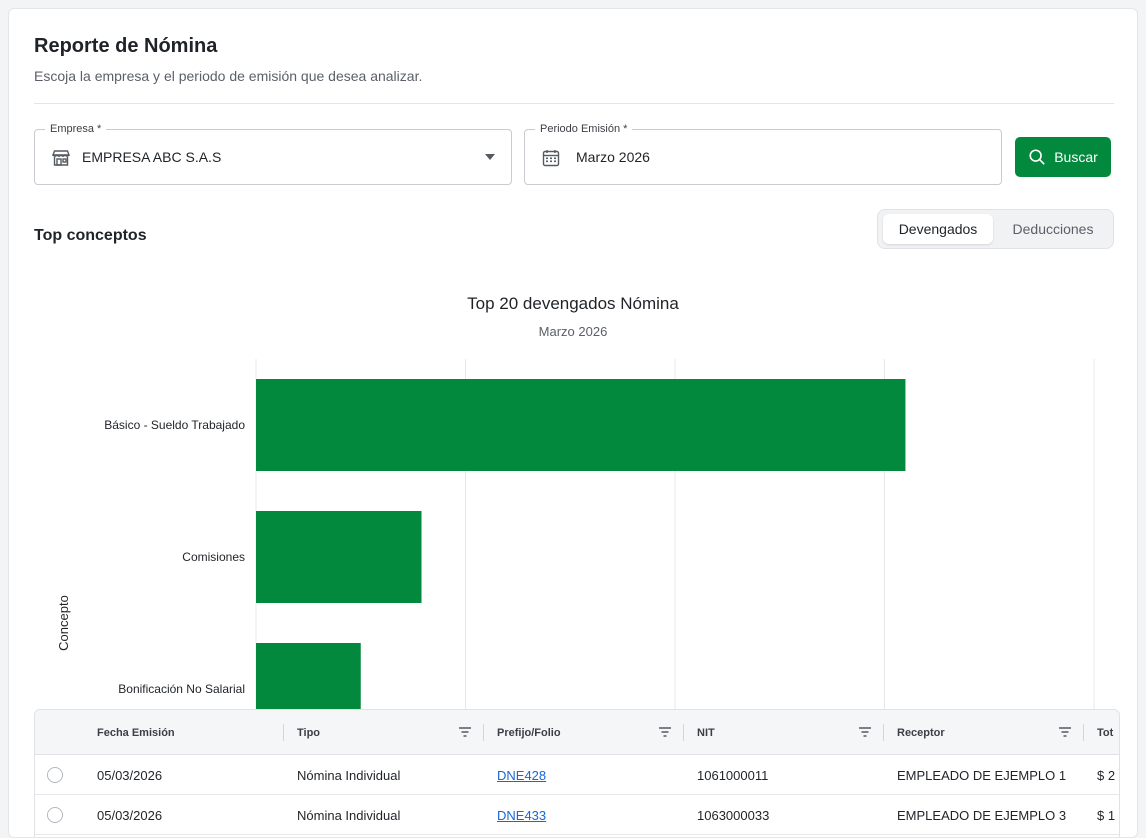 This screenshot has width=1146, height=838. I want to click on col-folio: Prefijo/Folio, so click(529, 732).